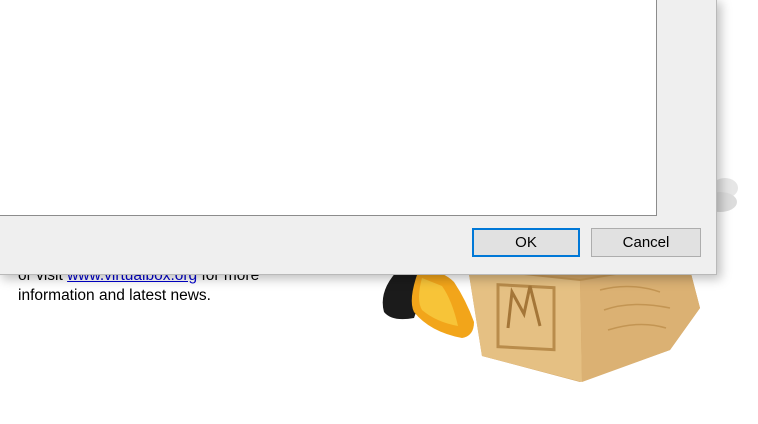  I want to click on cancel-button: Cancel, so click(646, 242).